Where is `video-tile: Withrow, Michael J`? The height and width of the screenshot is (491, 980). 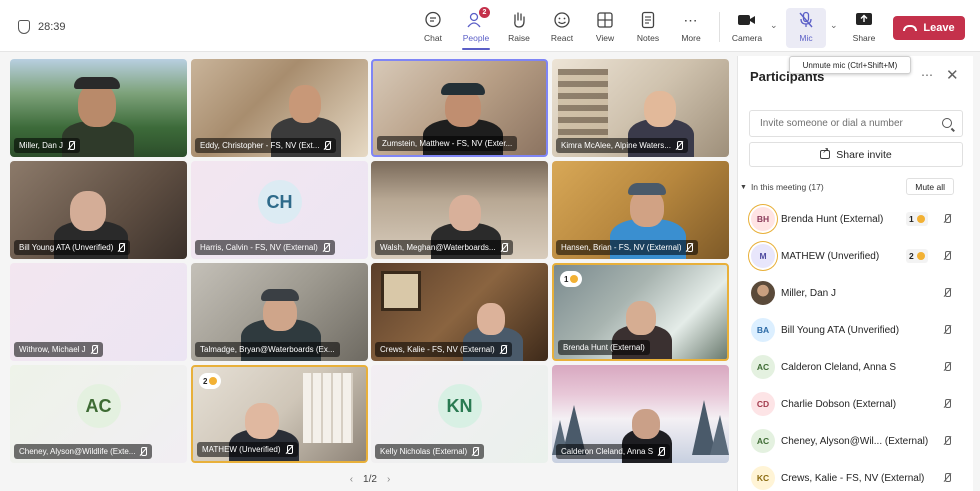 video-tile: Withrow, Michael J is located at coordinates (98, 312).